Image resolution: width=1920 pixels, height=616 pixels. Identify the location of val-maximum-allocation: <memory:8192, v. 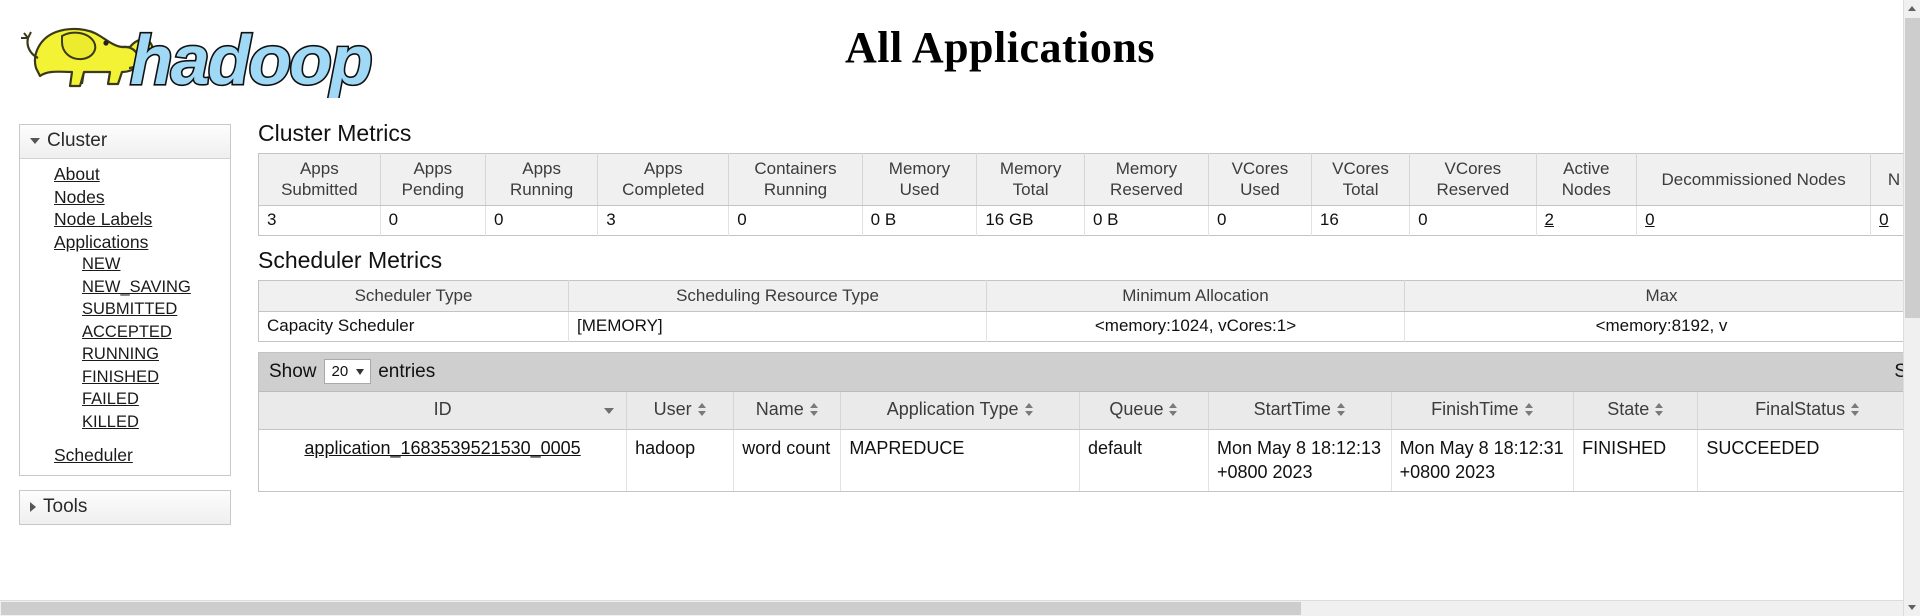
(1661, 326).